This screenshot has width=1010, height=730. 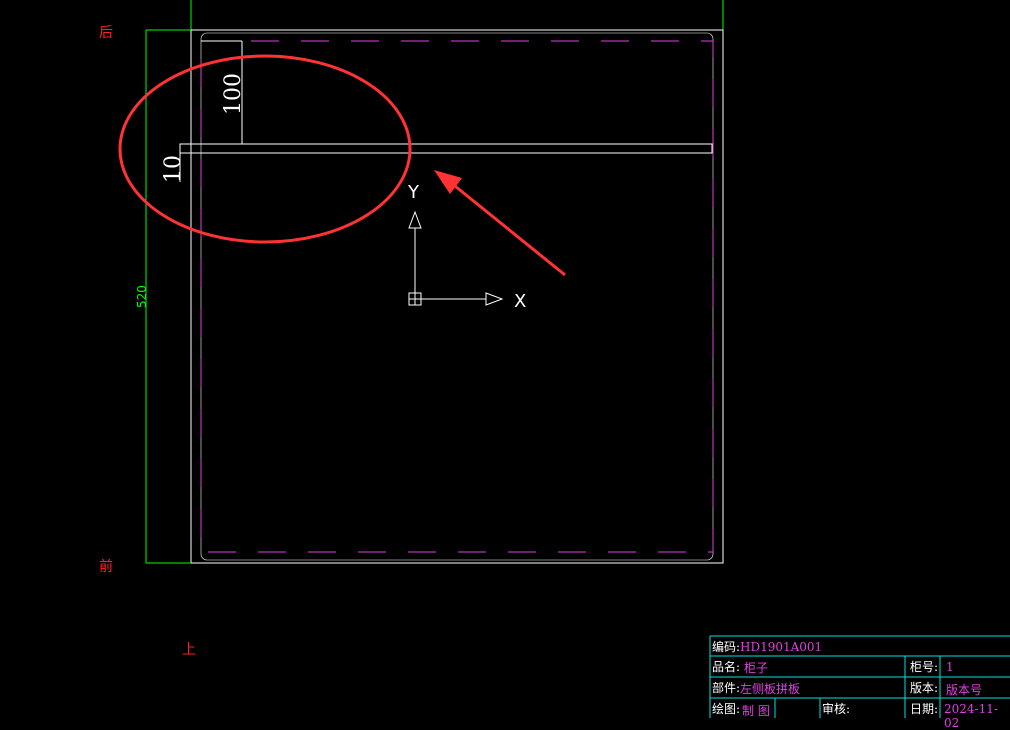 What do you see at coordinates (106, 33) in the screenshot?
I see `label-back: 后` at bounding box center [106, 33].